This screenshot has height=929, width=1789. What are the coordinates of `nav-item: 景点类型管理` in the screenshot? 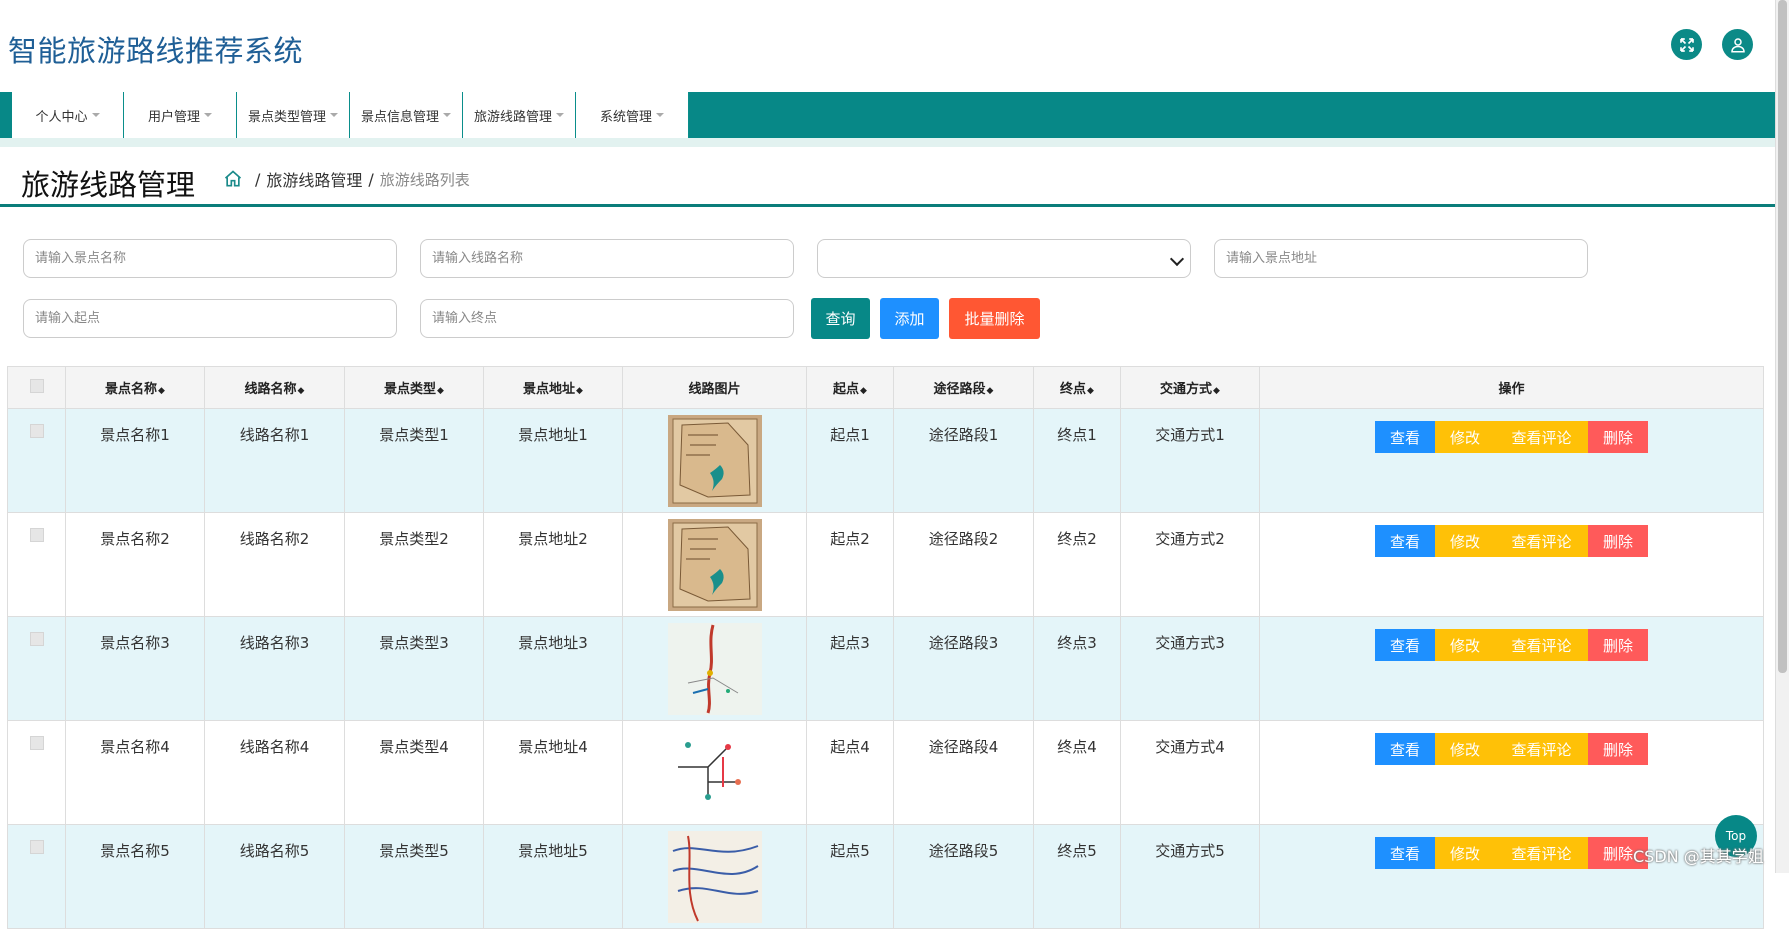 It's located at (293, 115).